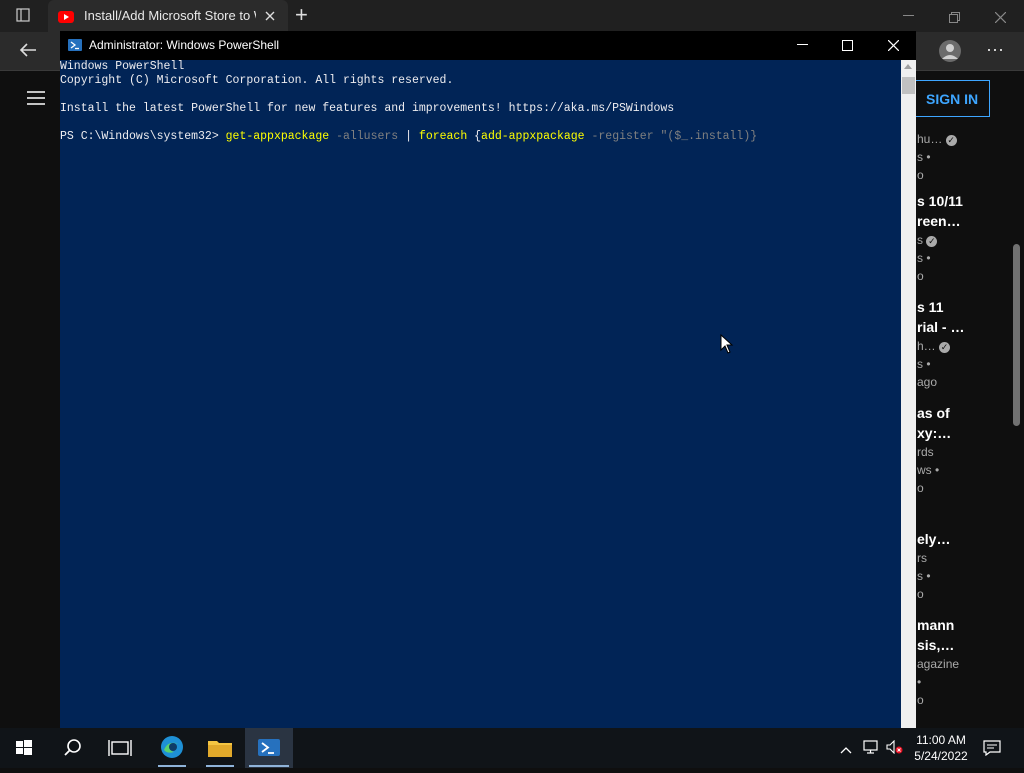  Describe the element at coordinates (934, 346) in the screenshot. I see `channel-name: h… ✓` at that location.